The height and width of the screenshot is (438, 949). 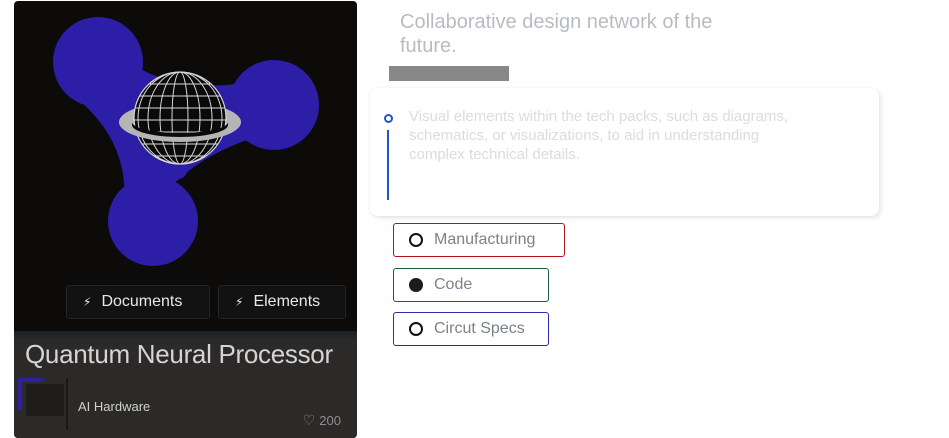 I want to click on option-code: Code, so click(x=471, y=285).